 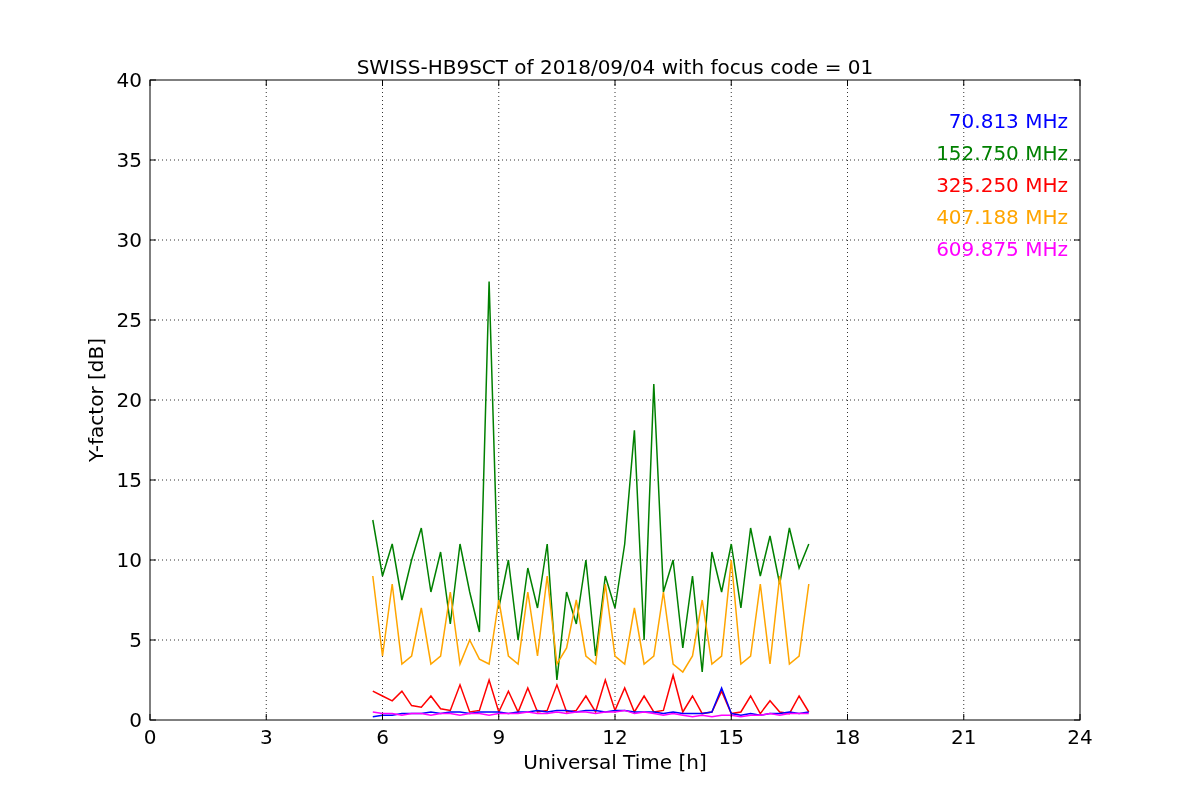 I want to click on tick-label: 6, so click(x=382, y=737).